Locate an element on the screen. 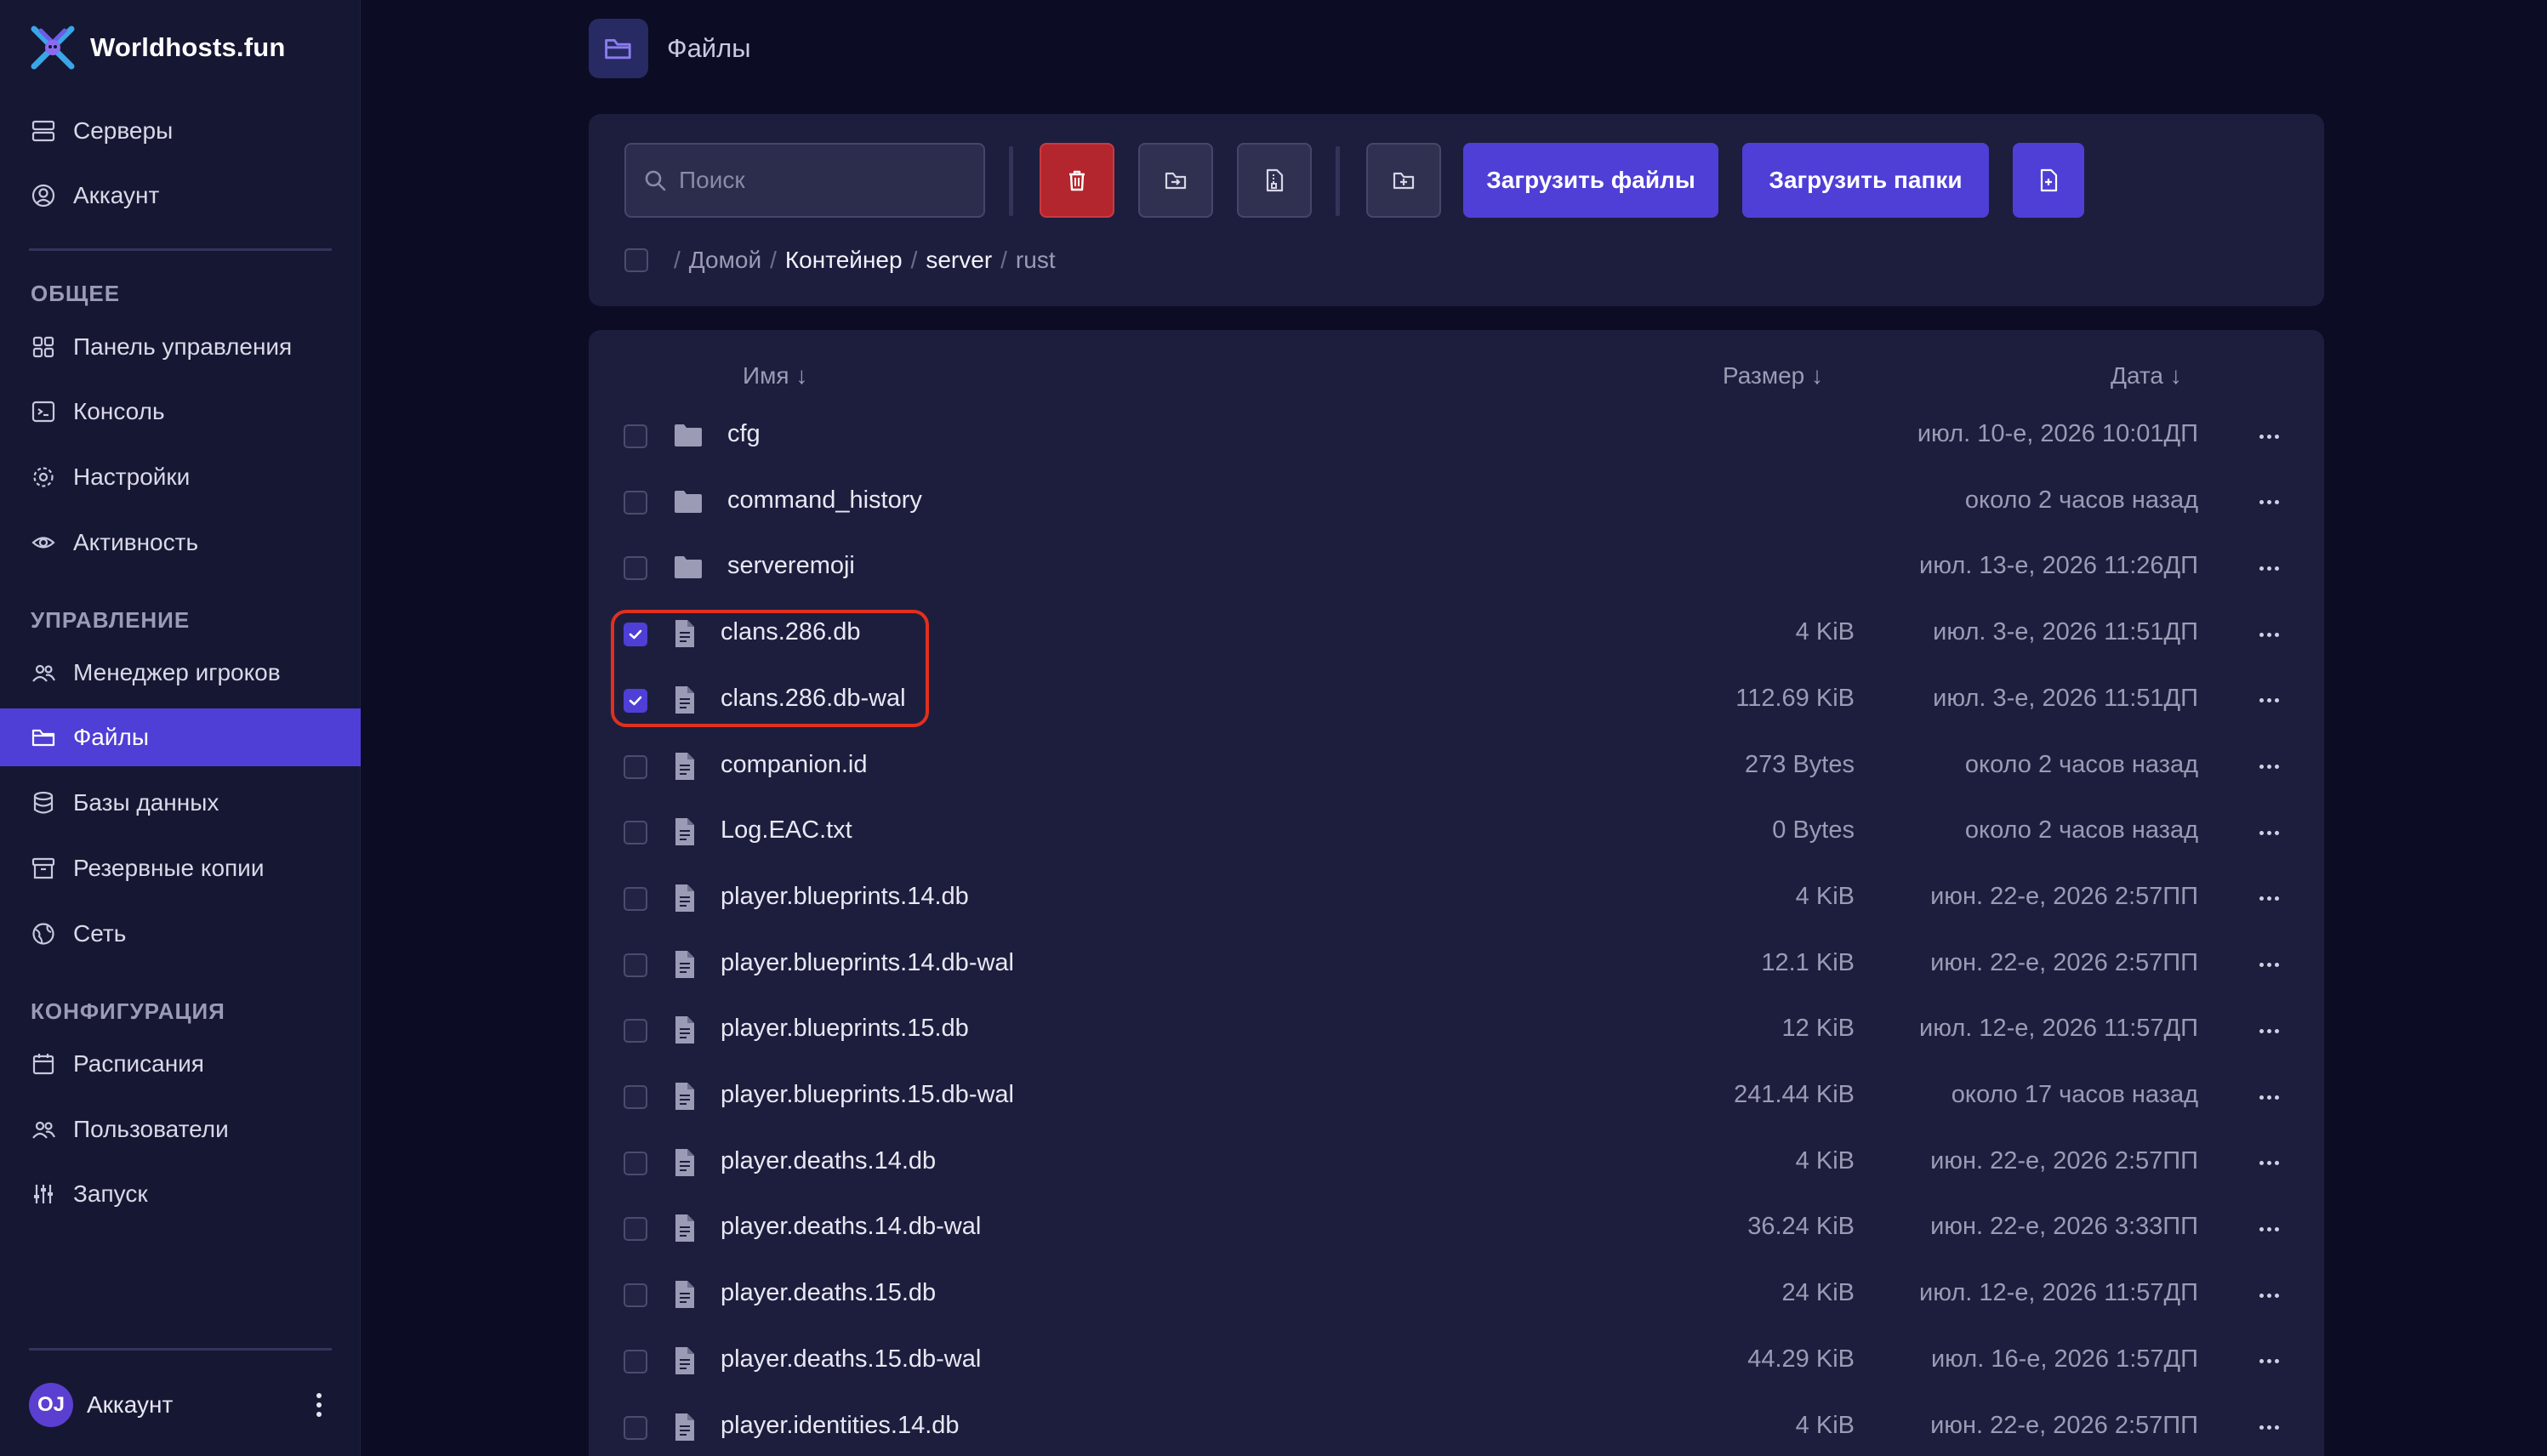 The height and width of the screenshot is (1456, 2547). file-name: player.deaths.15.db-wal is located at coordinates (851, 1359).